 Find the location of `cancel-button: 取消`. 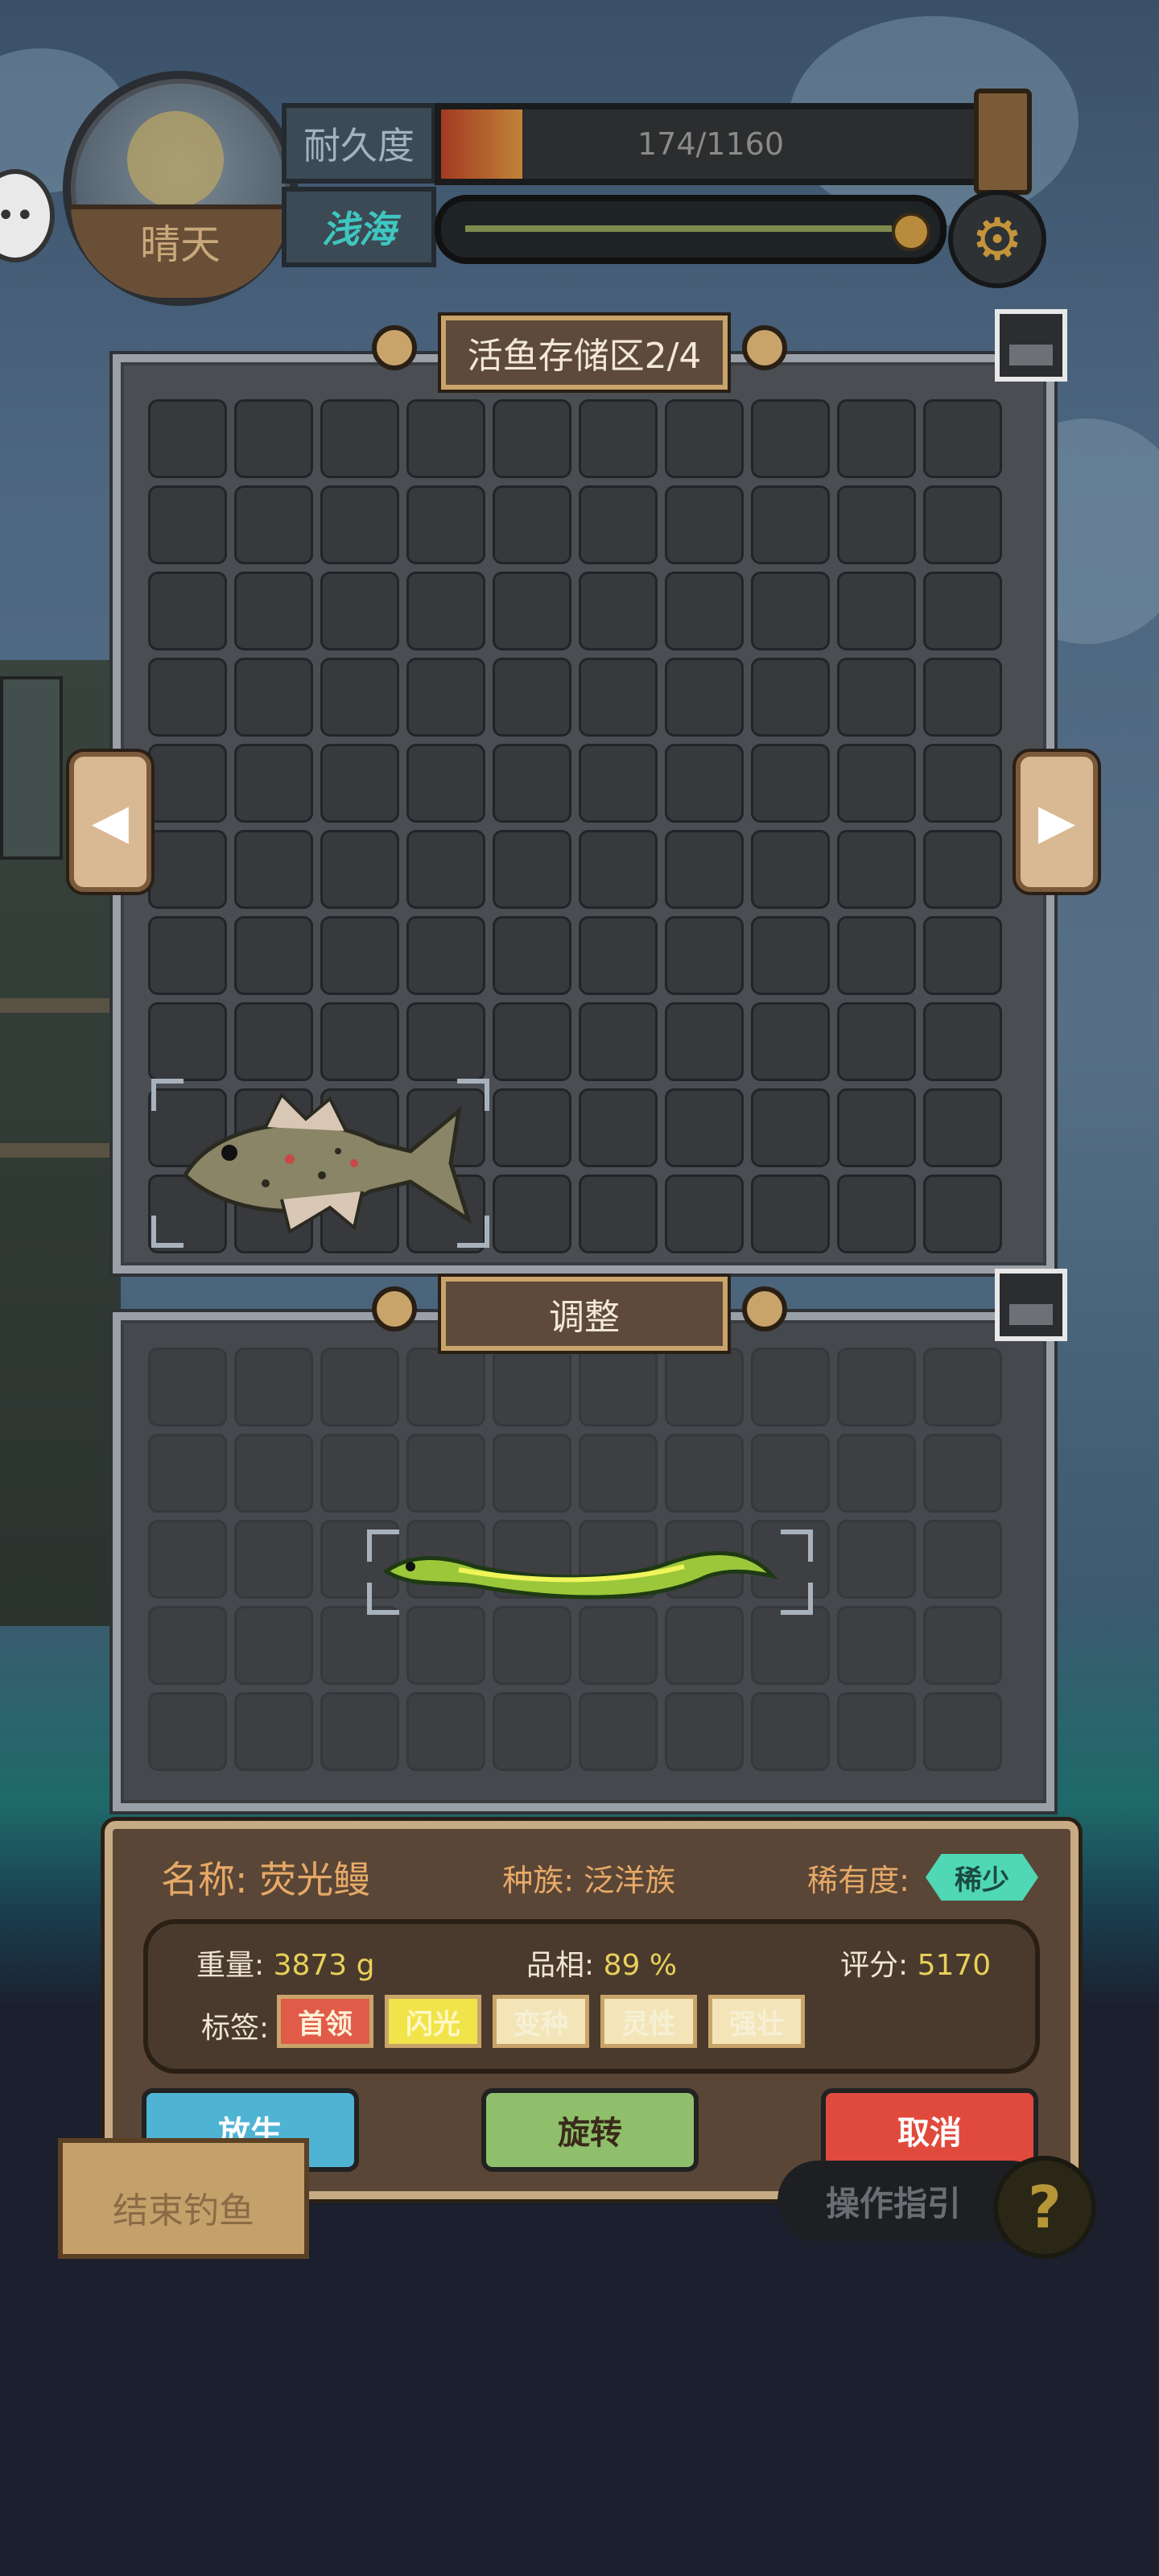

cancel-button: 取消 is located at coordinates (929, 2130).